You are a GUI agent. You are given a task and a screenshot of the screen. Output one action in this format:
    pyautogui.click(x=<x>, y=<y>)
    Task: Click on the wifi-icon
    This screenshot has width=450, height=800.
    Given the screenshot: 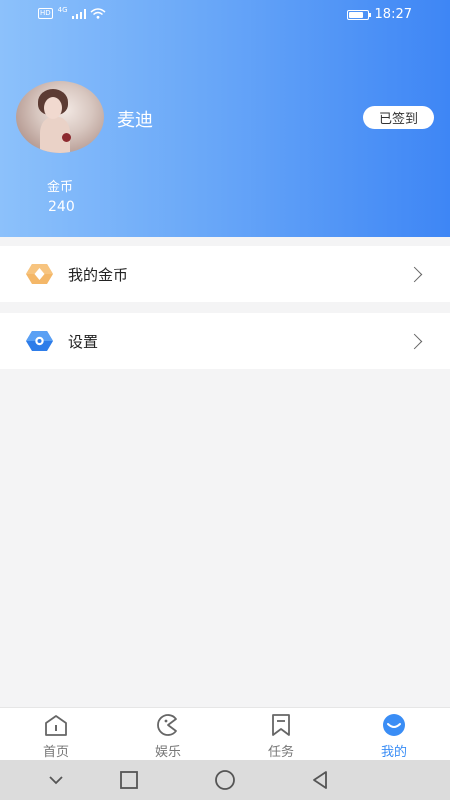 What is the action you would take?
    pyautogui.click(x=98, y=13)
    